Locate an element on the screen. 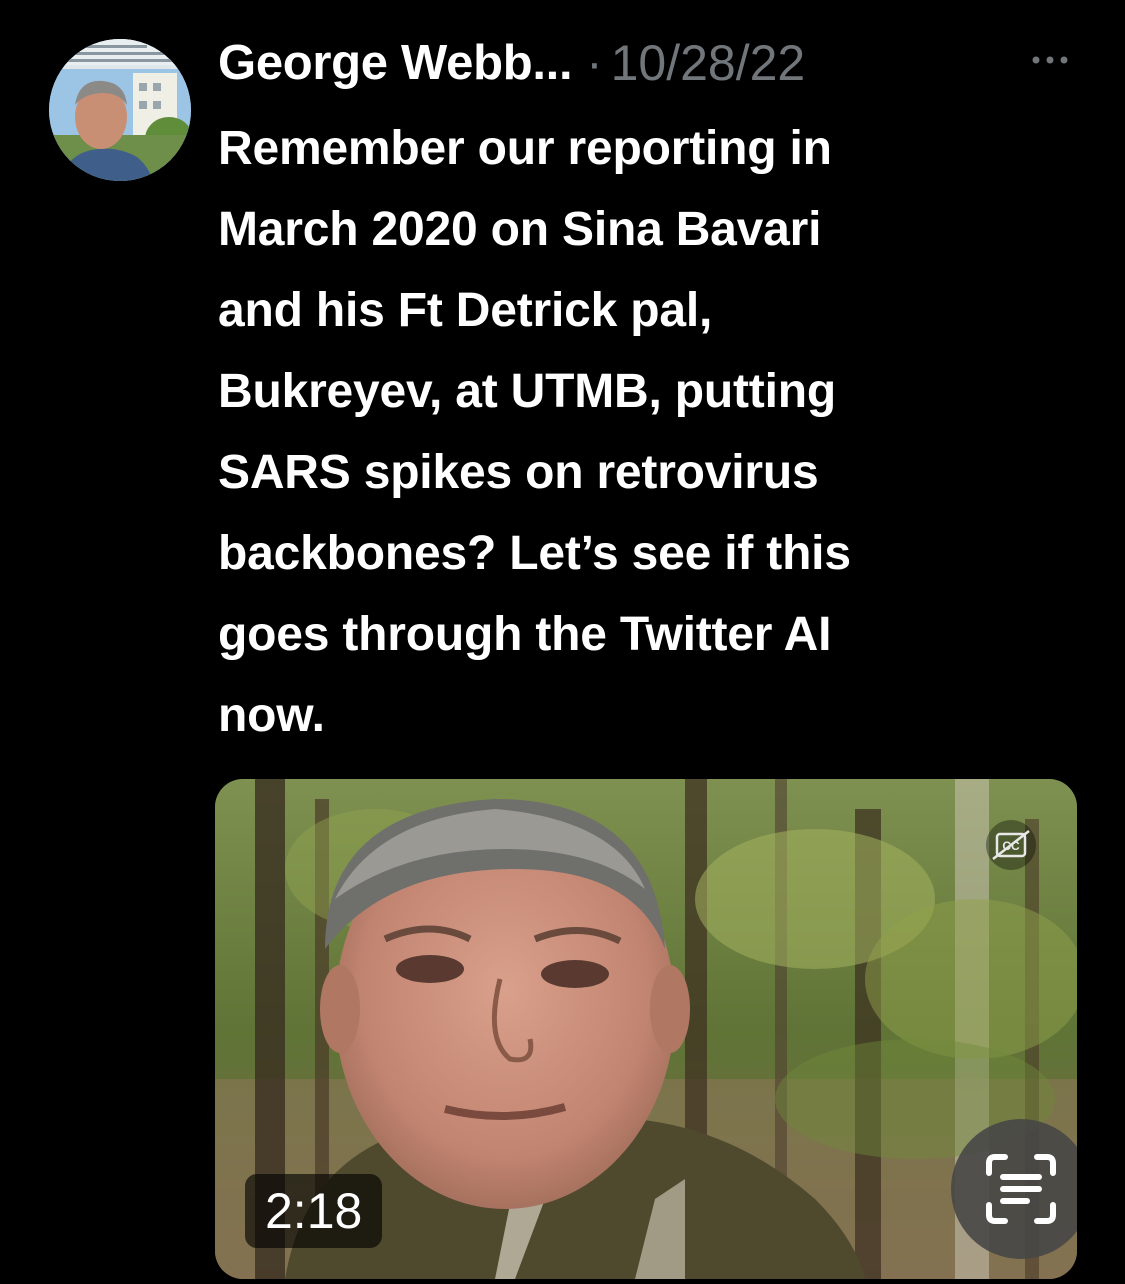 Image resolution: width=1125 pixels, height=1284 pixels. author-avatar is located at coordinates (120, 110).